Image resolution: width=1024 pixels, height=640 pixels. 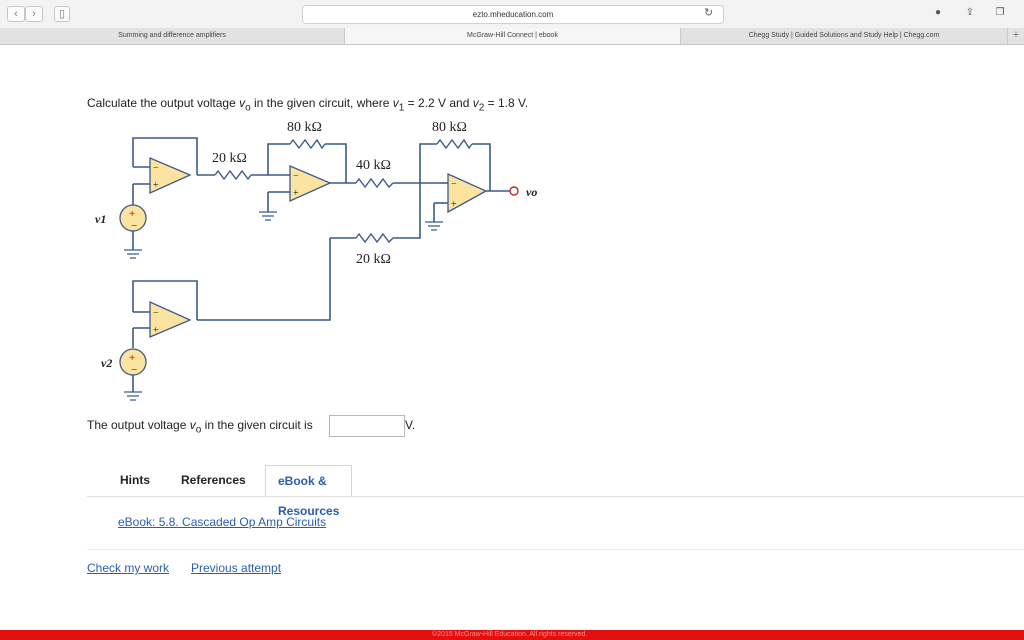 I want to click on opamp2-minus: −, so click(x=296, y=176).